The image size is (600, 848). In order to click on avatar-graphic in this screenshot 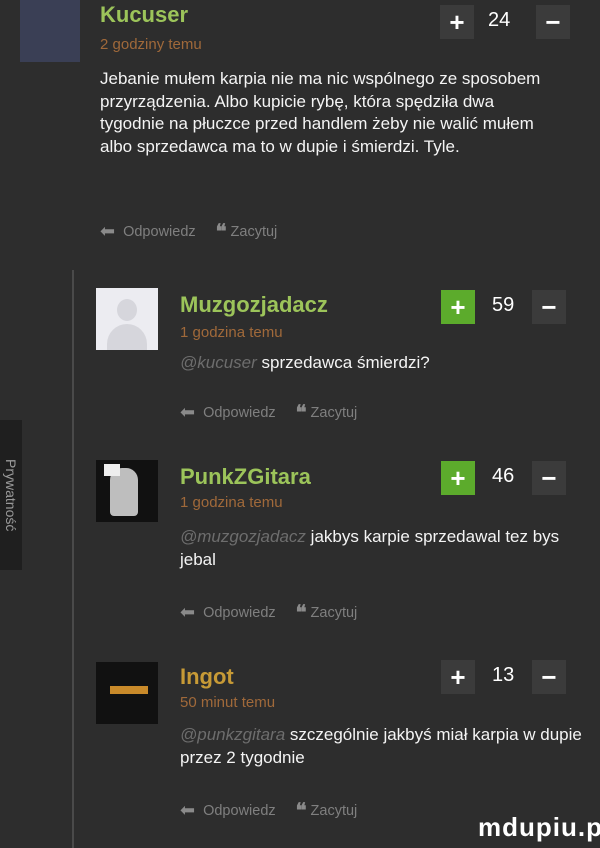, I will do `click(129, 690)`.